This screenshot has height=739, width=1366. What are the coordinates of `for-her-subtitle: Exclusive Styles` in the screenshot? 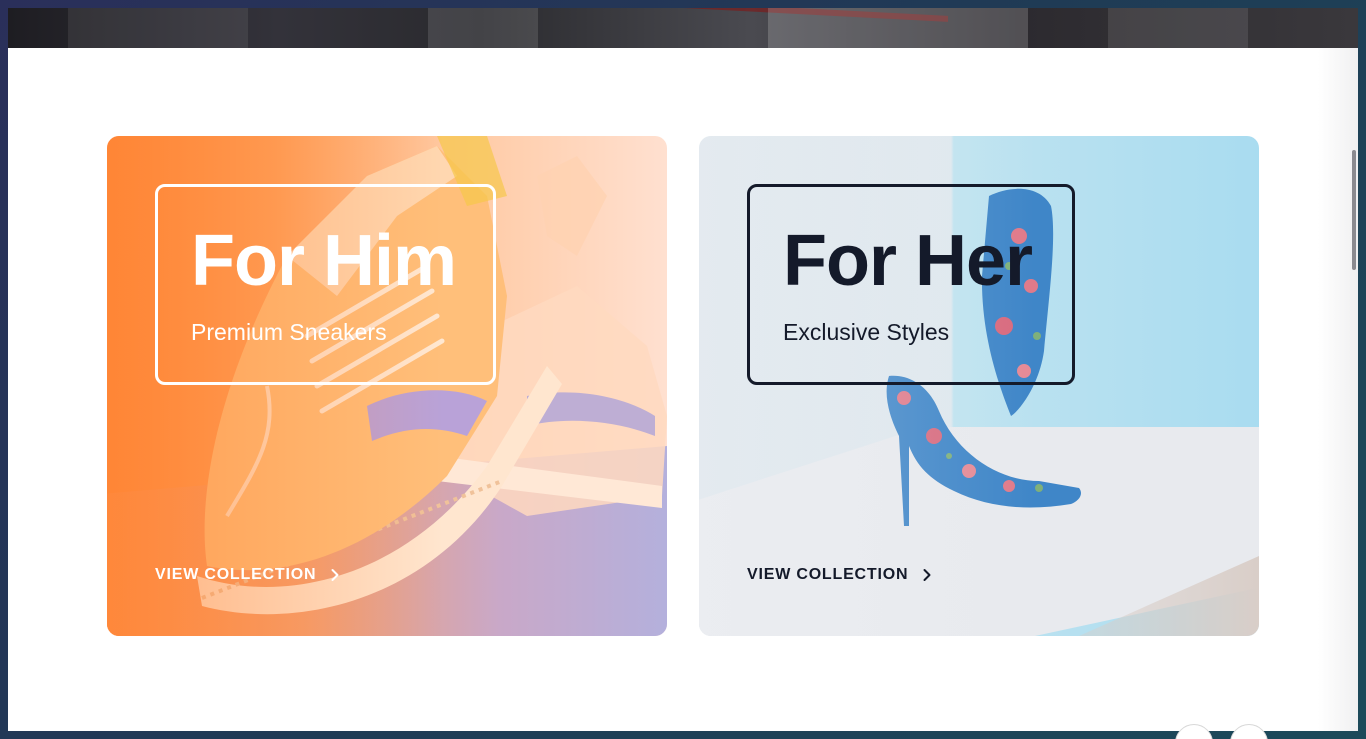 It's located at (866, 332).